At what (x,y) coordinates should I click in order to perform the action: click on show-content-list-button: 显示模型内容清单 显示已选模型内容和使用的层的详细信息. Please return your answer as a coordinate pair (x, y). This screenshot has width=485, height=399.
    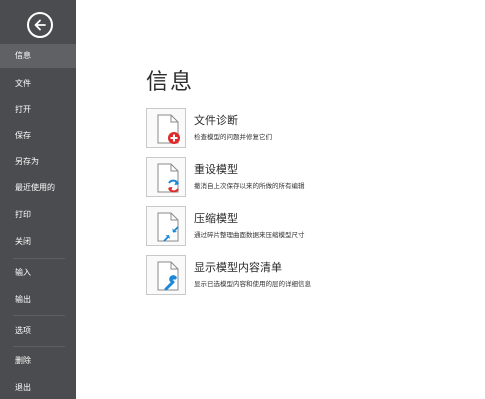
    Looking at the image, I should click on (296, 276).